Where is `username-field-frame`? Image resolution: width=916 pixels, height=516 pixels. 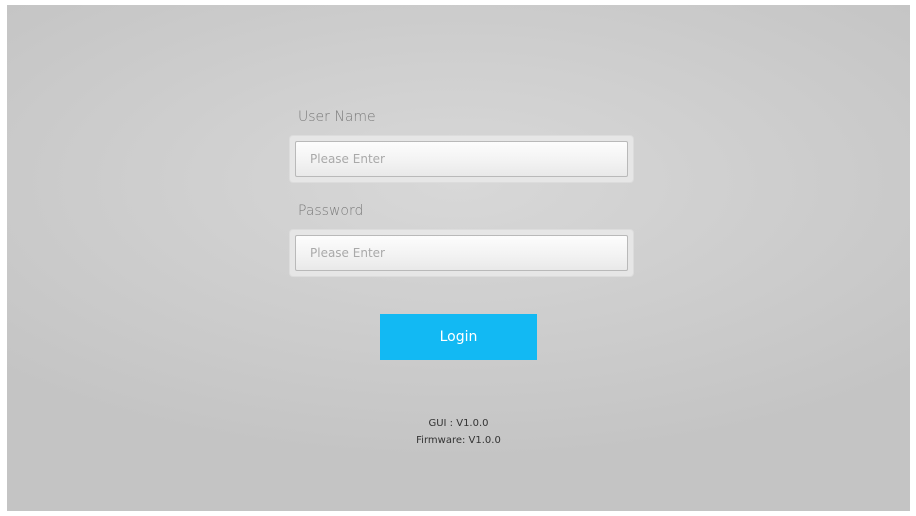
username-field-frame is located at coordinates (461, 159).